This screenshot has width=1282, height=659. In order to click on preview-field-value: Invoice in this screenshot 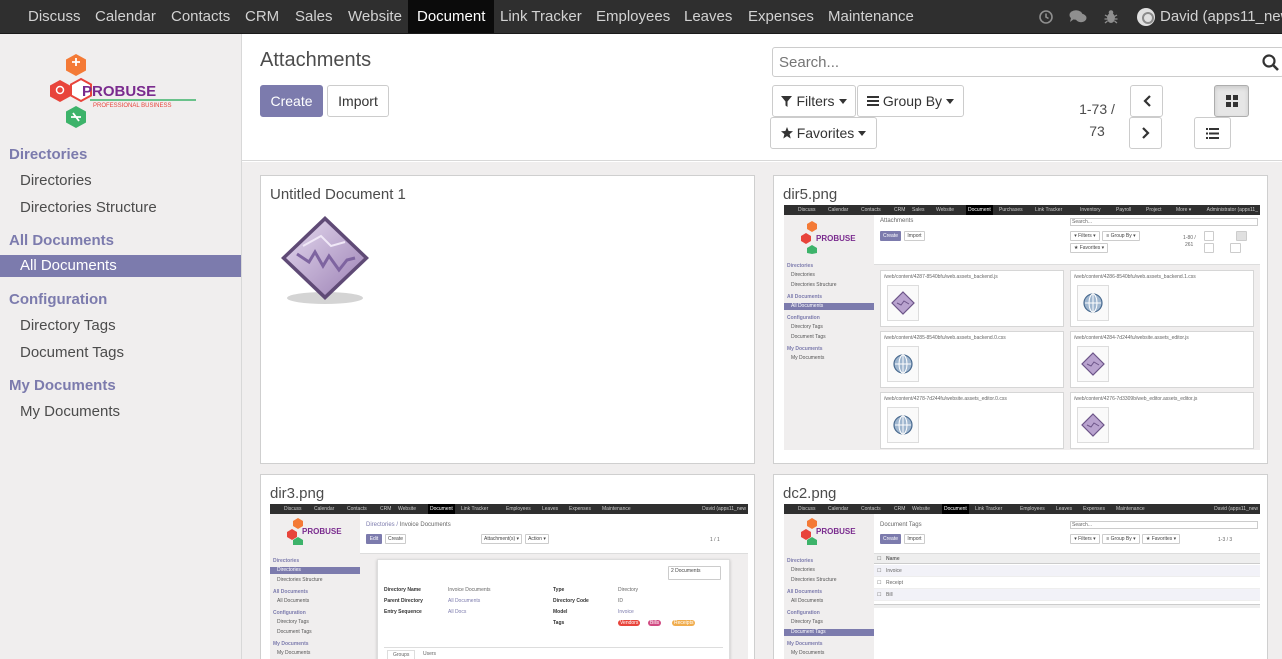, I will do `click(626, 612)`.